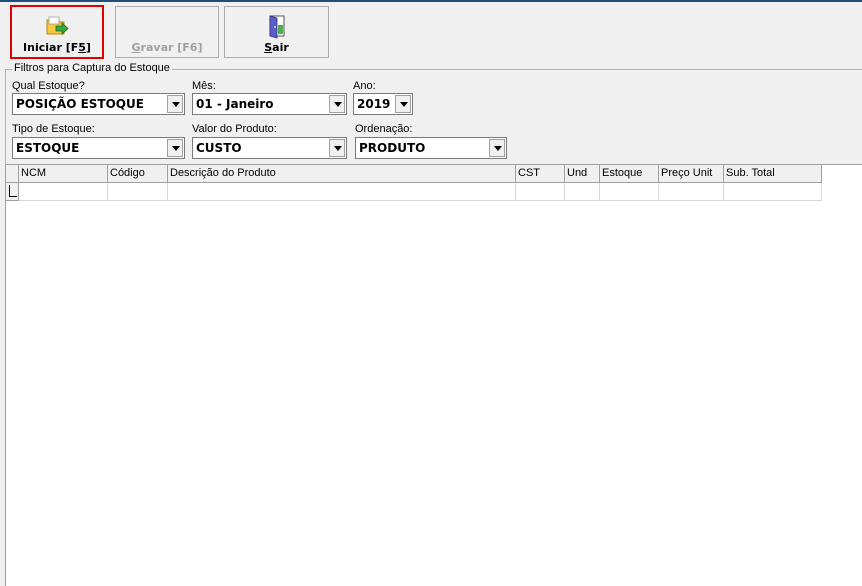 The image size is (862, 586). Describe the element at coordinates (582, 174) in the screenshot. I see `col-header-und: Und` at that location.